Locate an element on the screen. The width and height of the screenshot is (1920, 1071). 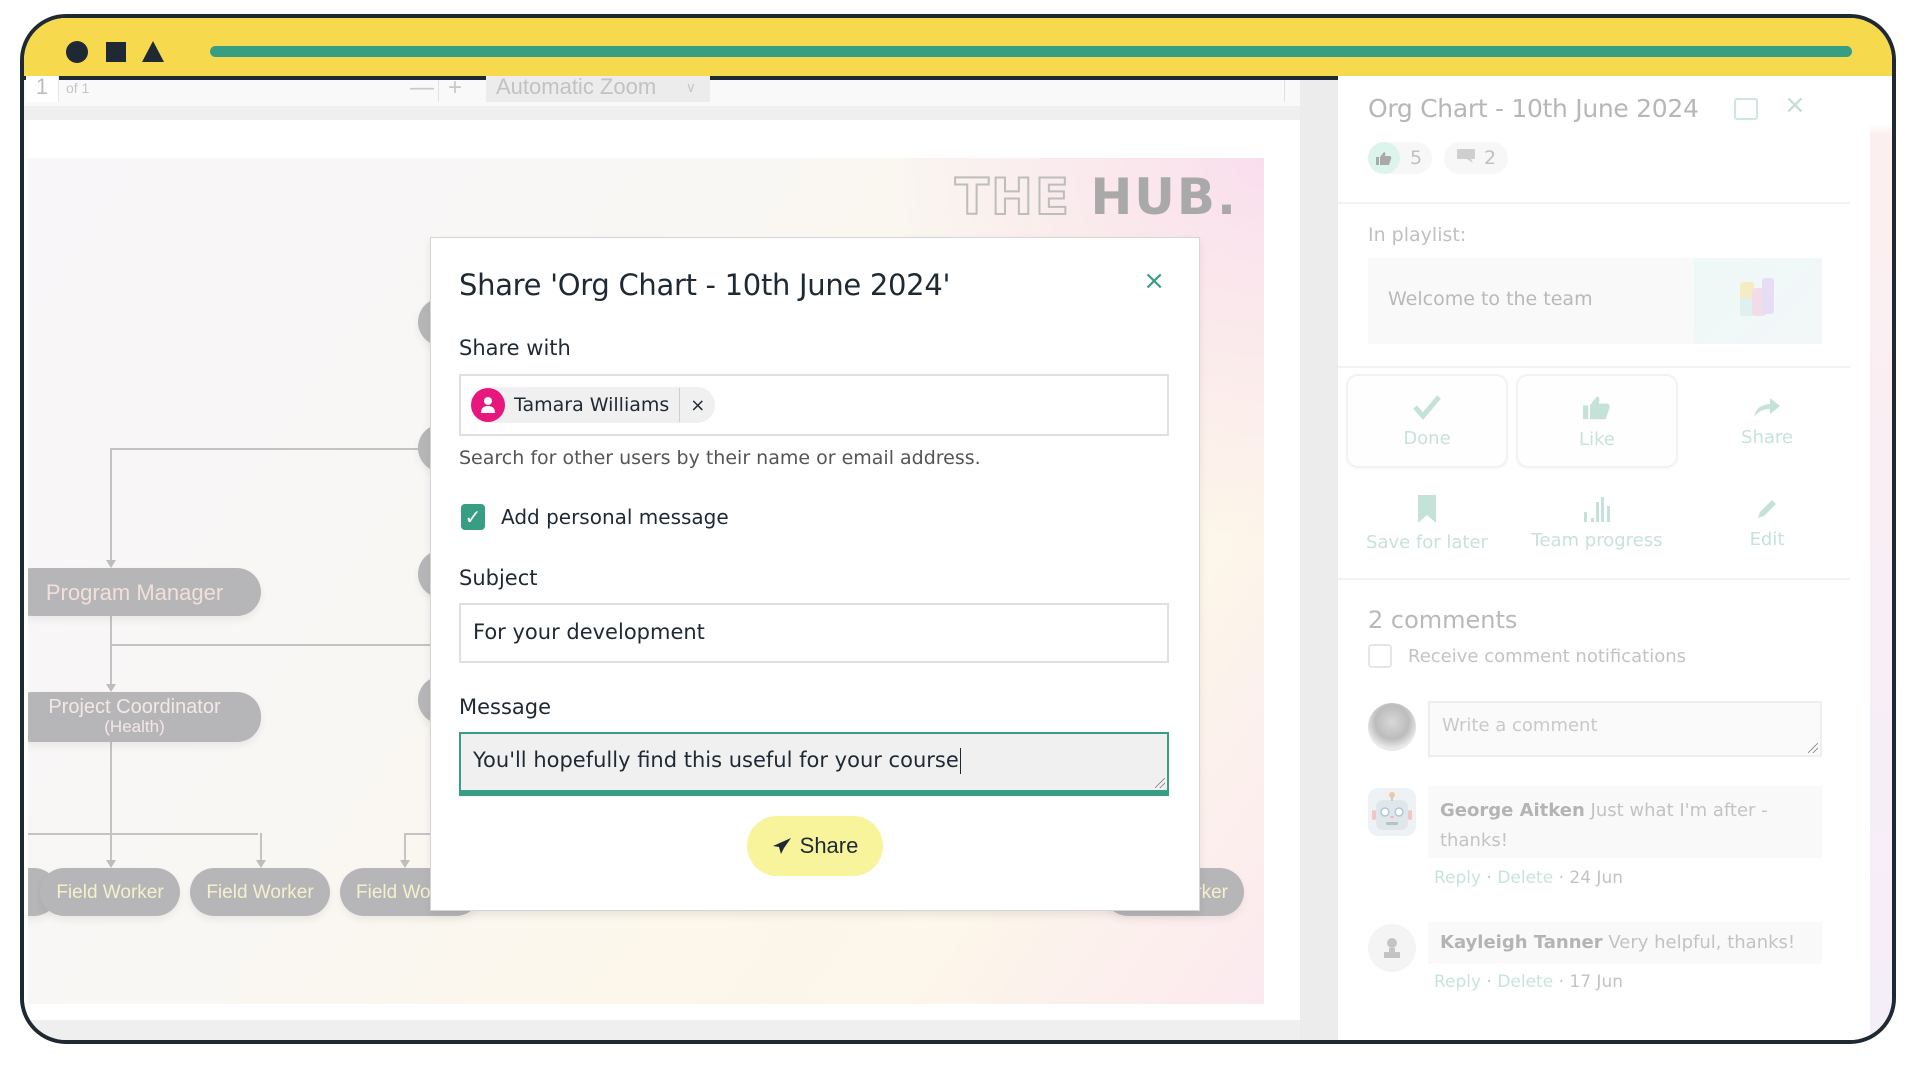
zoom-select-value: Automatic Zoom is located at coordinates (576, 86).